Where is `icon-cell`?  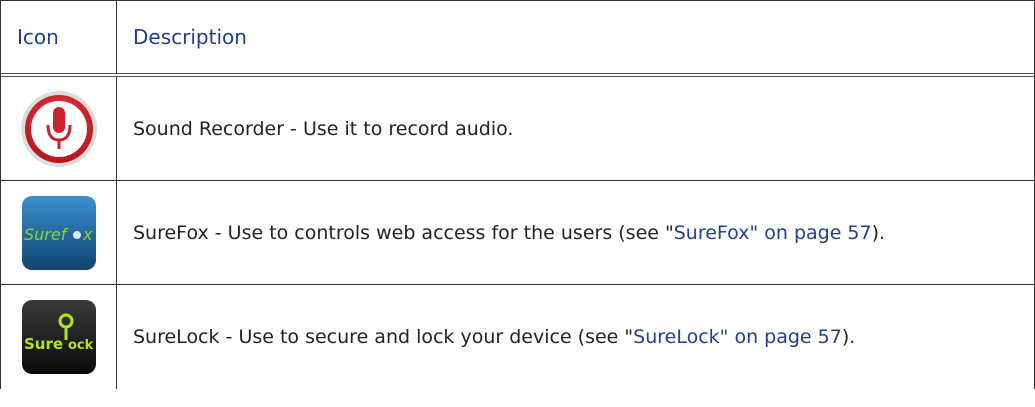 icon-cell is located at coordinates (59, 128).